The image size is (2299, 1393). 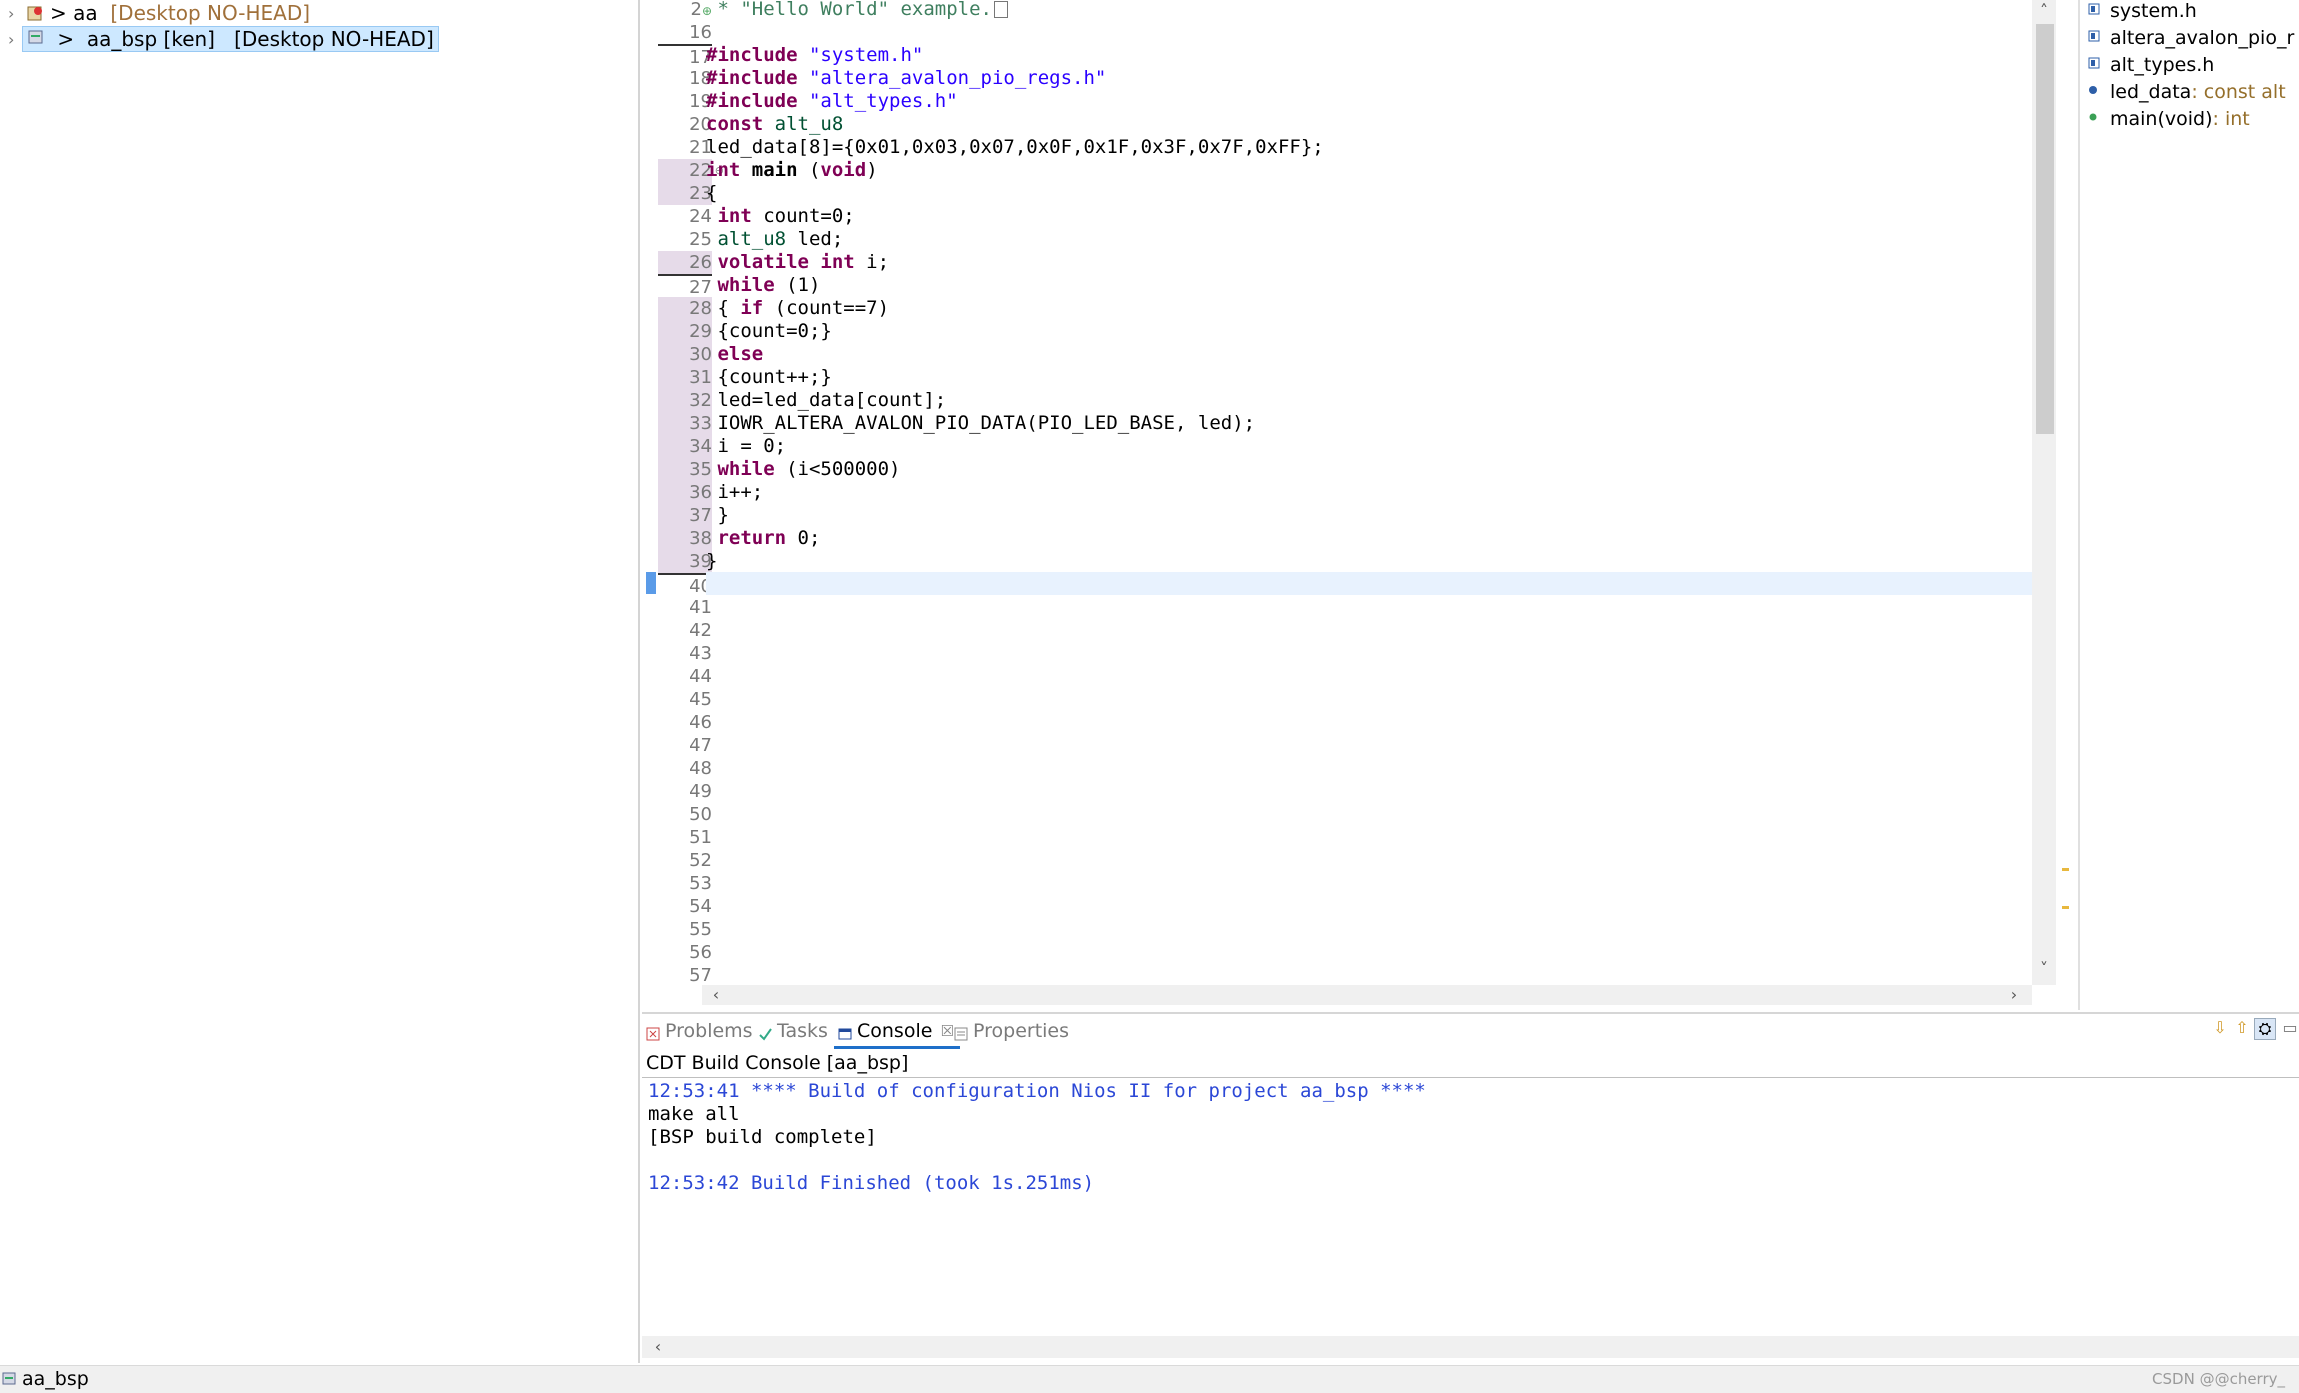 What do you see at coordinates (2289, 1028) in the screenshot?
I see `display-console-icon: ▭` at bounding box center [2289, 1028].